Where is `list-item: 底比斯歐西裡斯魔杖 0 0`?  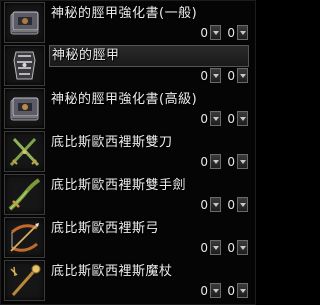
list-item: 底比斯歐西裡斯魔杖 0 0 is located at coordinates (129, 280).